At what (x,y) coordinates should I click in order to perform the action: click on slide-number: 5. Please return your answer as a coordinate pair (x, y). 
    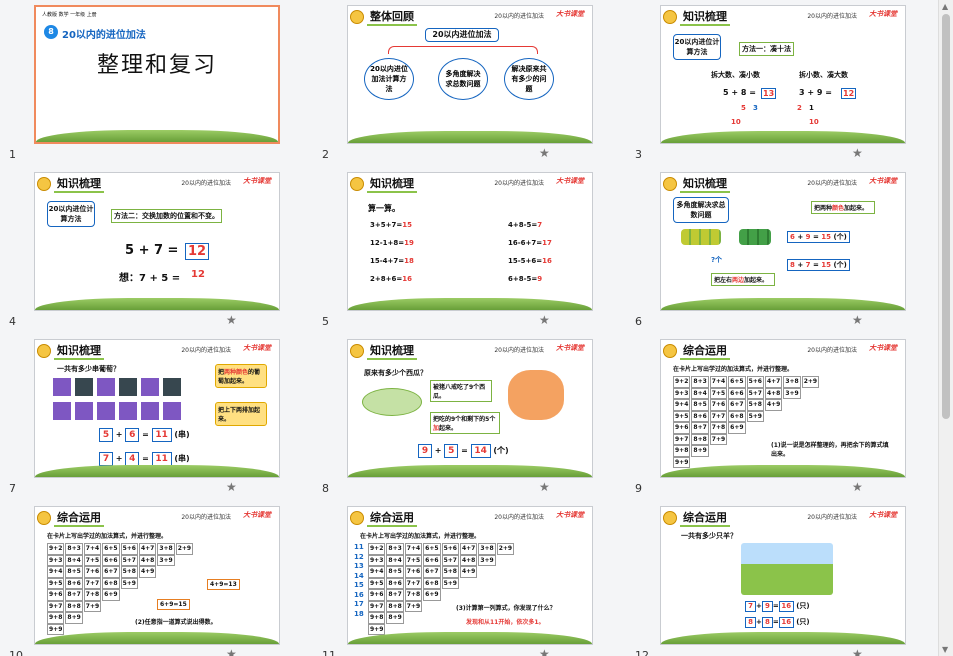
    Looking at the image, I should click on (325, 321).